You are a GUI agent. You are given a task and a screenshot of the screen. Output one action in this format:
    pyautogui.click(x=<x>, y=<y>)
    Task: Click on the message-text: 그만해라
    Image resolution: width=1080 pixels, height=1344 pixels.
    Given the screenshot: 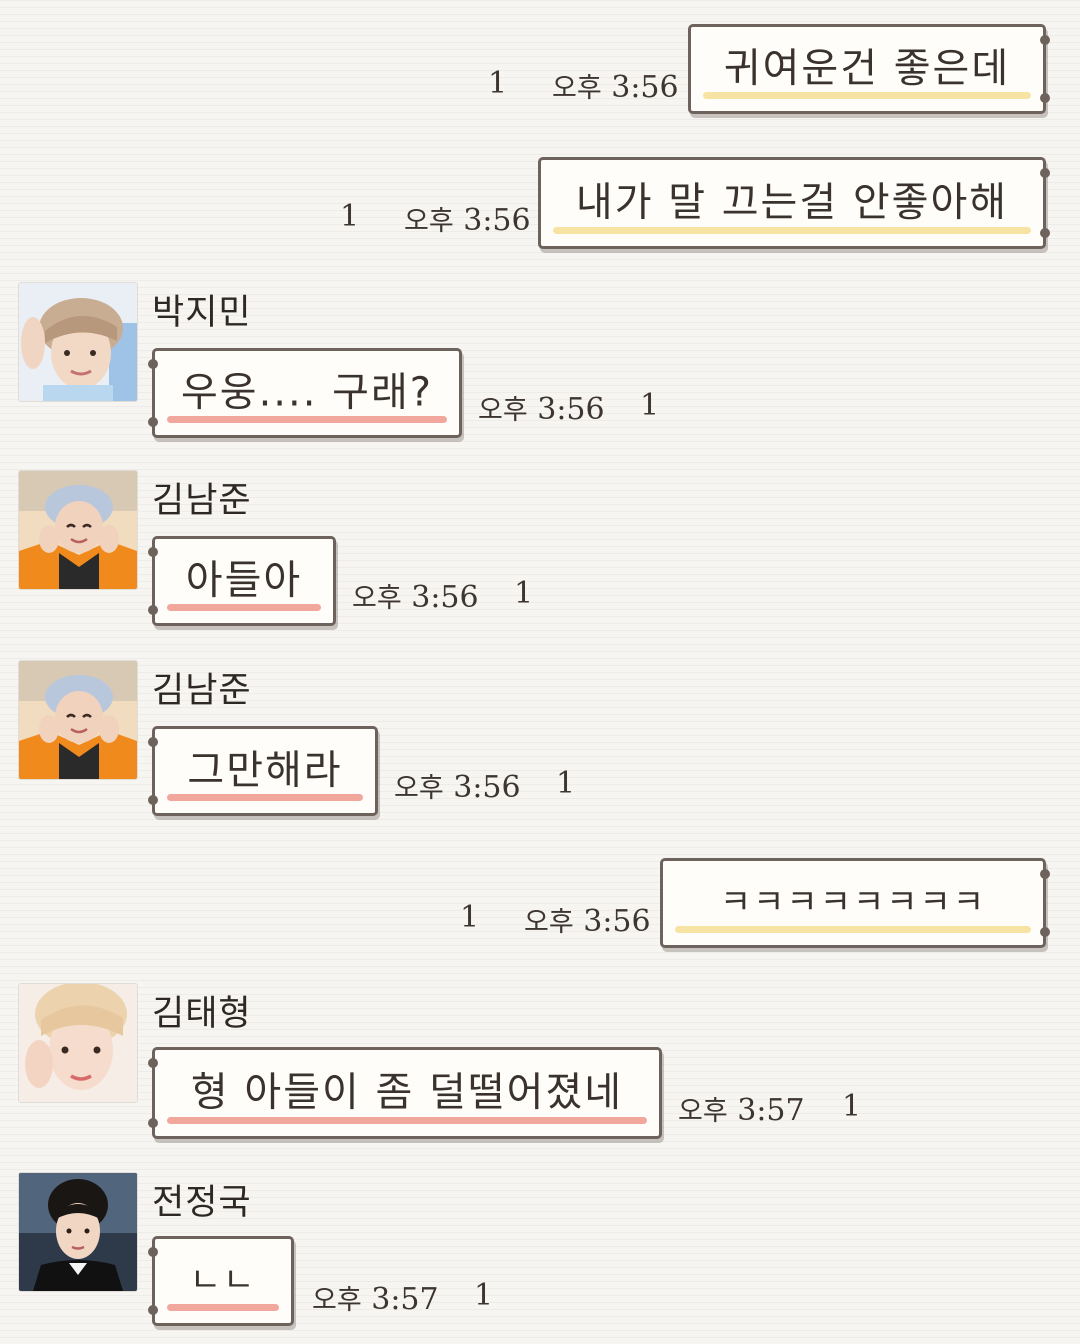 What is the action you would take?
    pyautogui.click(x=265, y=770)
    